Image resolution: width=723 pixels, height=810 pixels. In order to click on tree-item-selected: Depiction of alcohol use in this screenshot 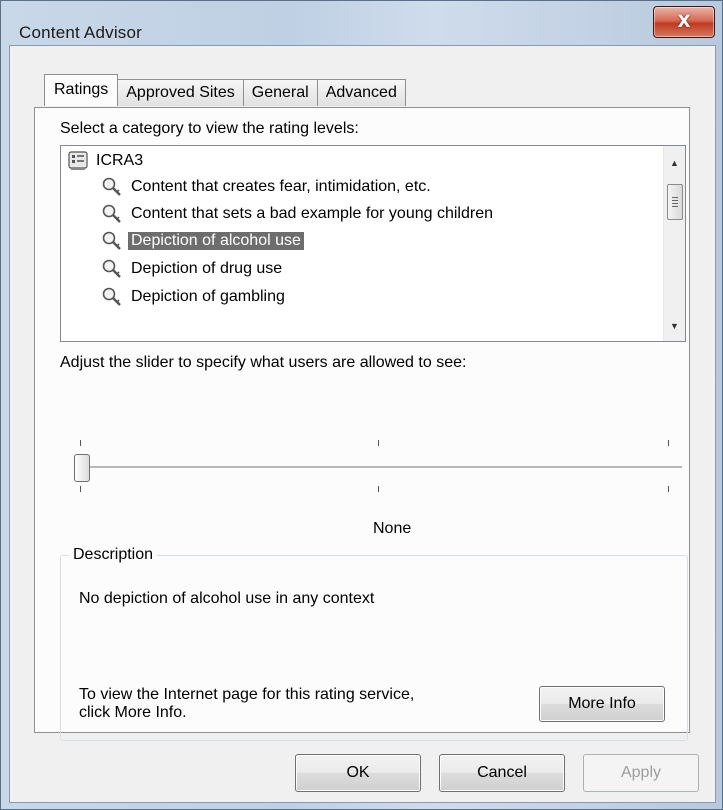, I will do `click(202, 241)`.